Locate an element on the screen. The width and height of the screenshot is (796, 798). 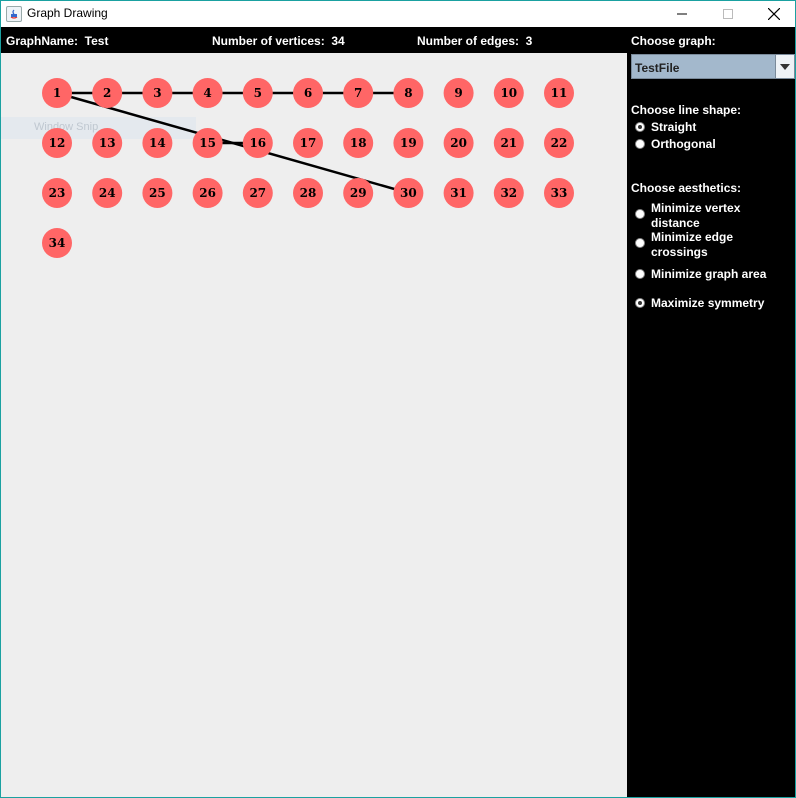
radio-orthogonal: Orthogonal is located at coordinates (675, 144).